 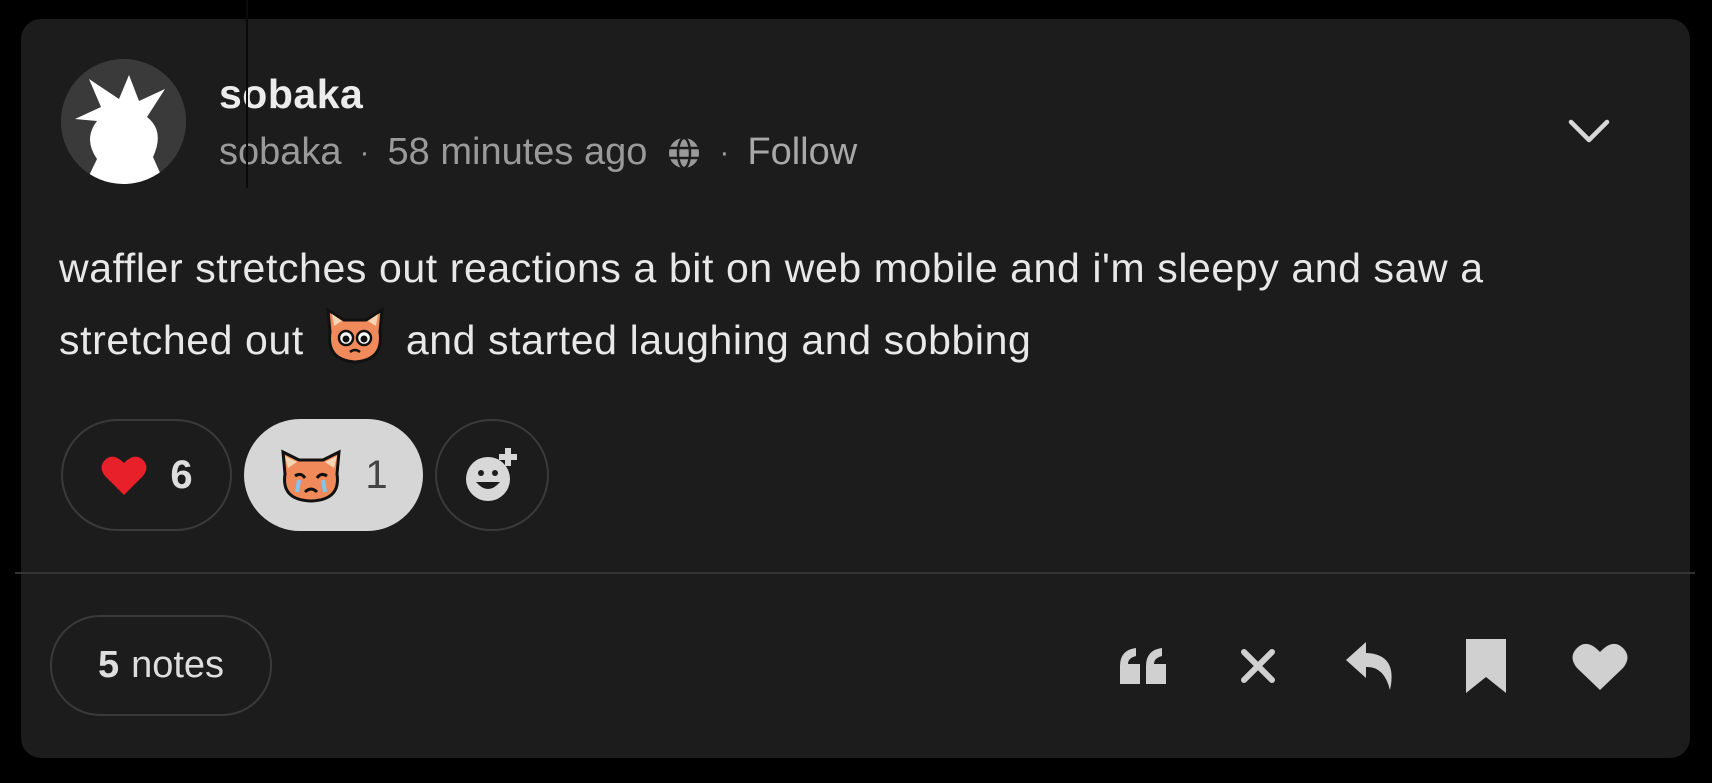 What do you see at coordinates (1600, 666) in the screenshot?
I see `like-icon` at bounding box center [1600, 666].